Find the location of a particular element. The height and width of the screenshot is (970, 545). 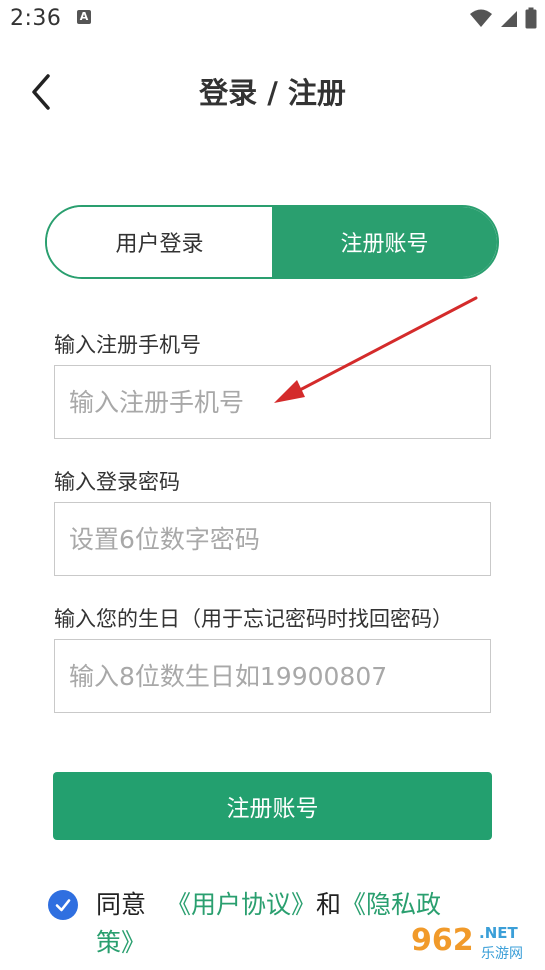

password-input is located at coordinates (272, 539).